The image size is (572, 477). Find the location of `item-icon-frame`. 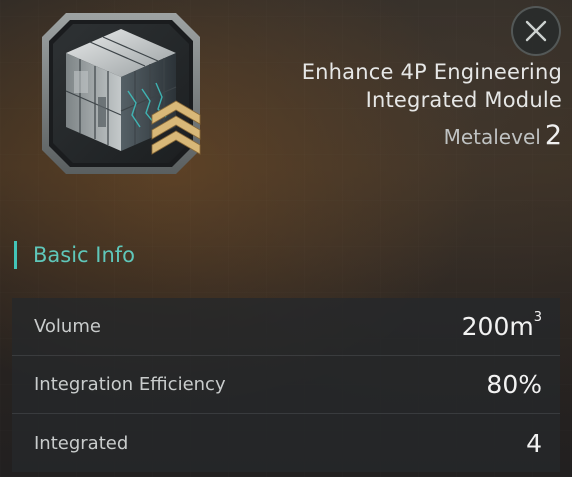

item-icon-frame is located at coordinates (121, 93).